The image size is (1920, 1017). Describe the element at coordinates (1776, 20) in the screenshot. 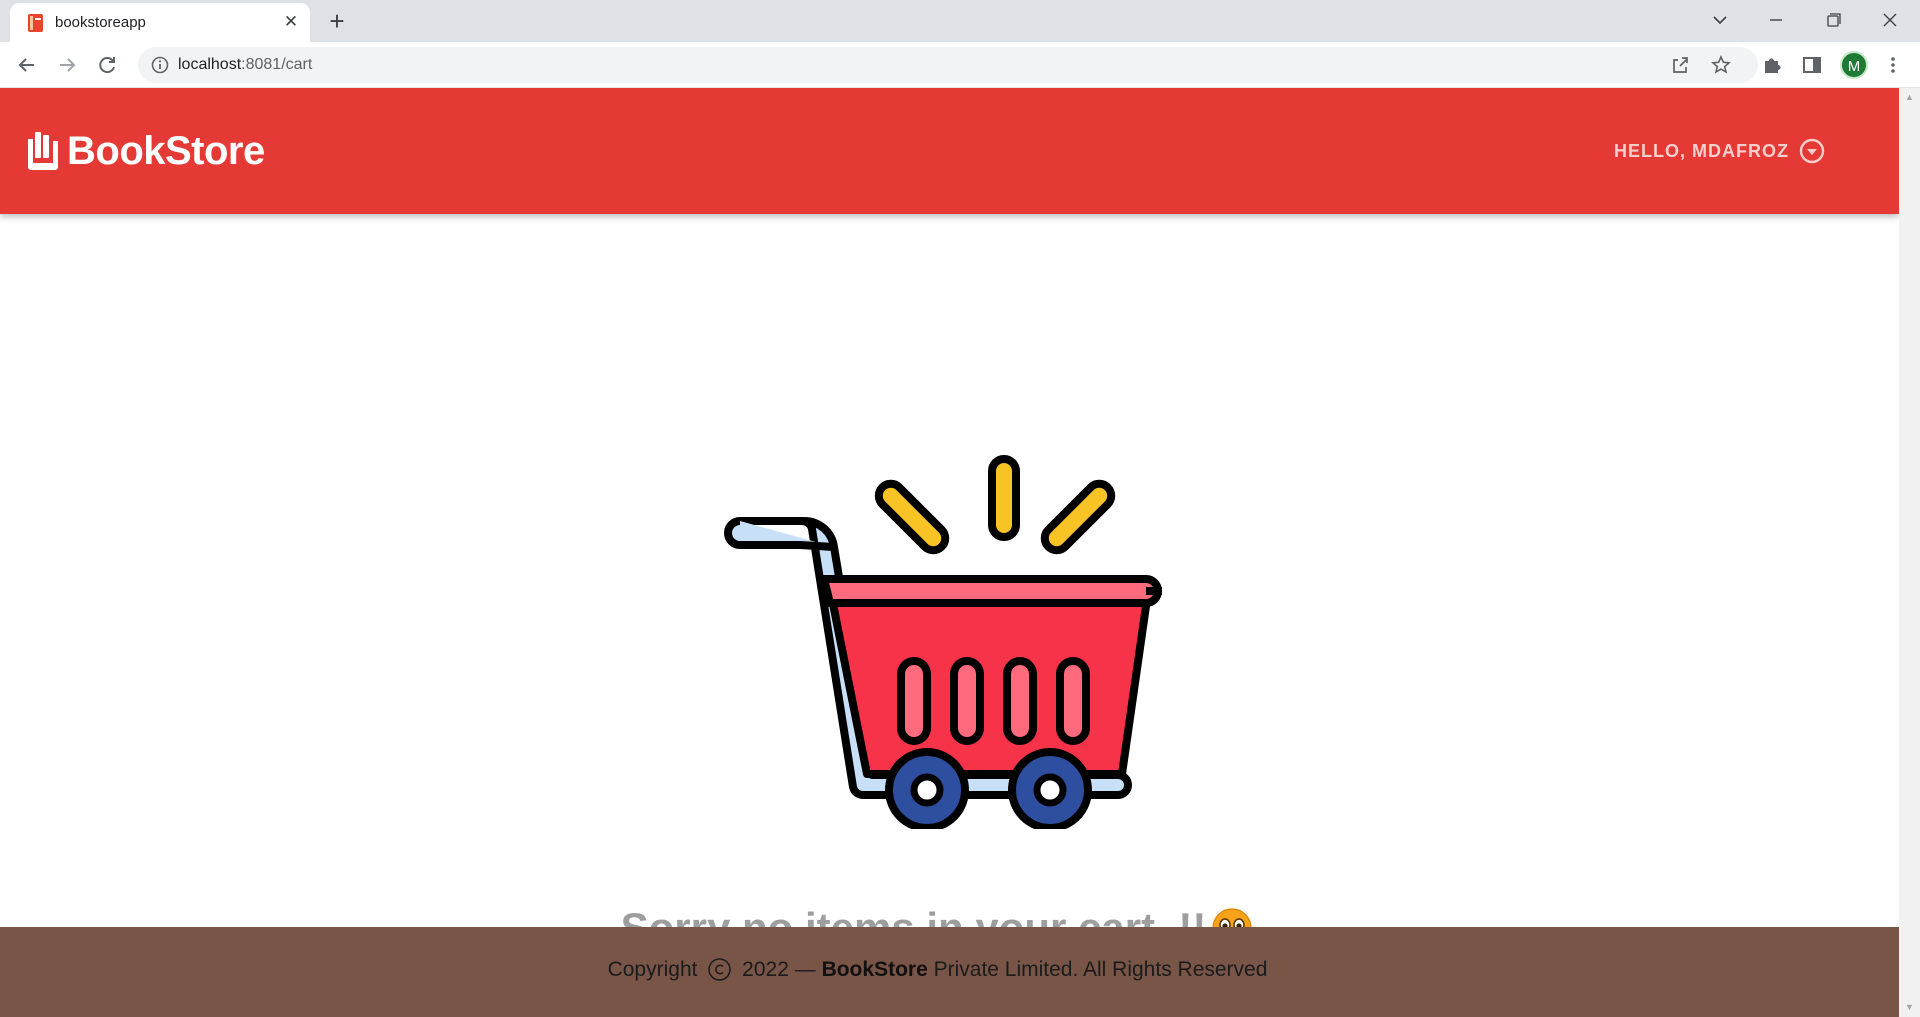

I see `minimize-icon` at that location.